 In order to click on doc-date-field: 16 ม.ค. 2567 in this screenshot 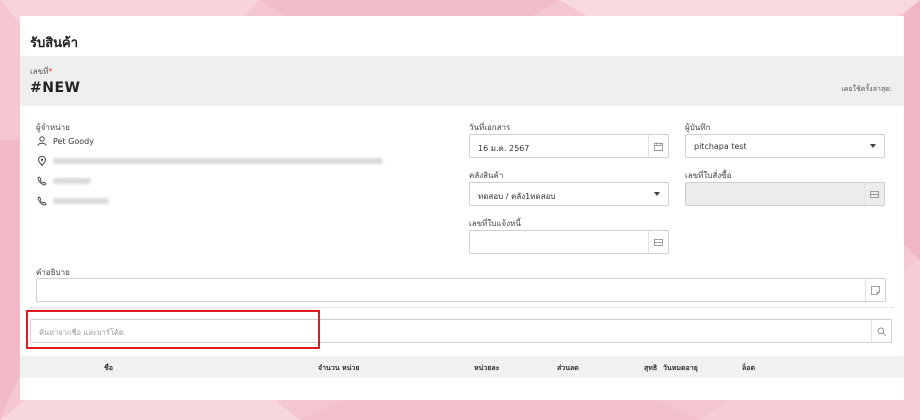, I will do `click(569, 146)`.